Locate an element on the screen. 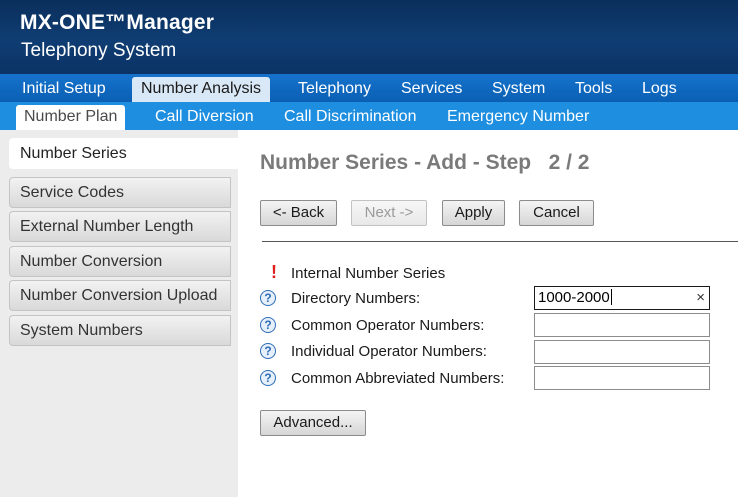  sub-nav-emergency-number: Emergency Number is located at coordinates (518, 117).